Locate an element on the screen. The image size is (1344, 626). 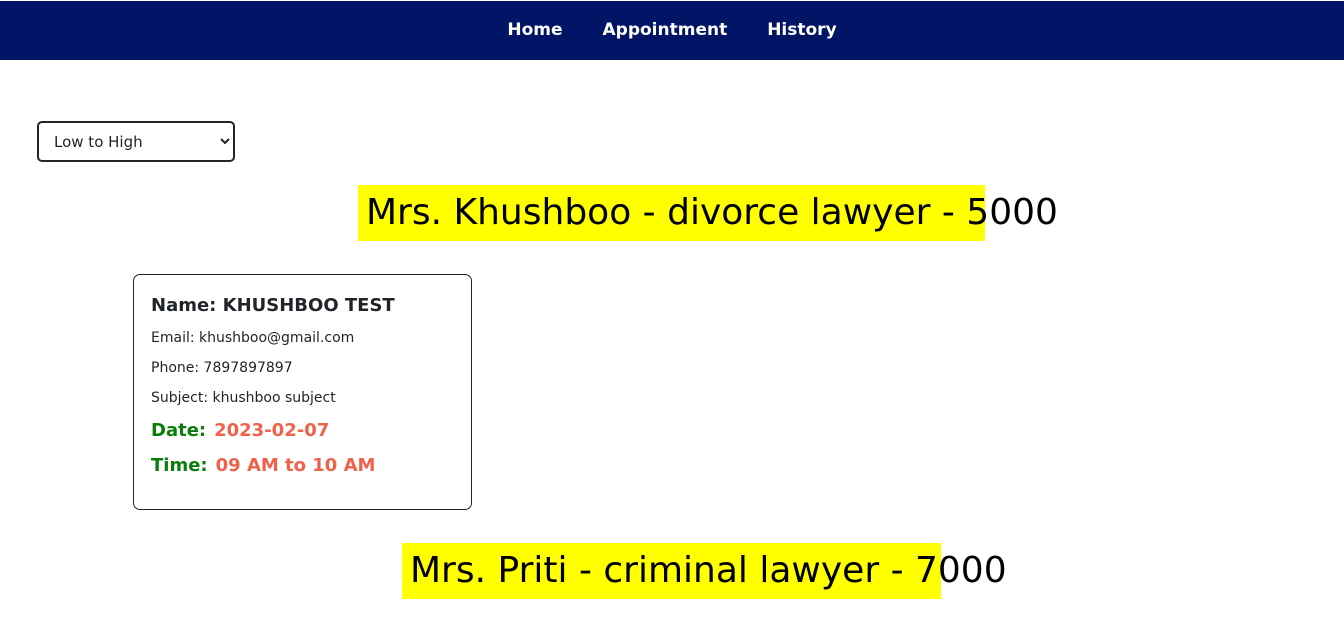
nav-appointment-link: Appointment is located at coordinates (665, 30).